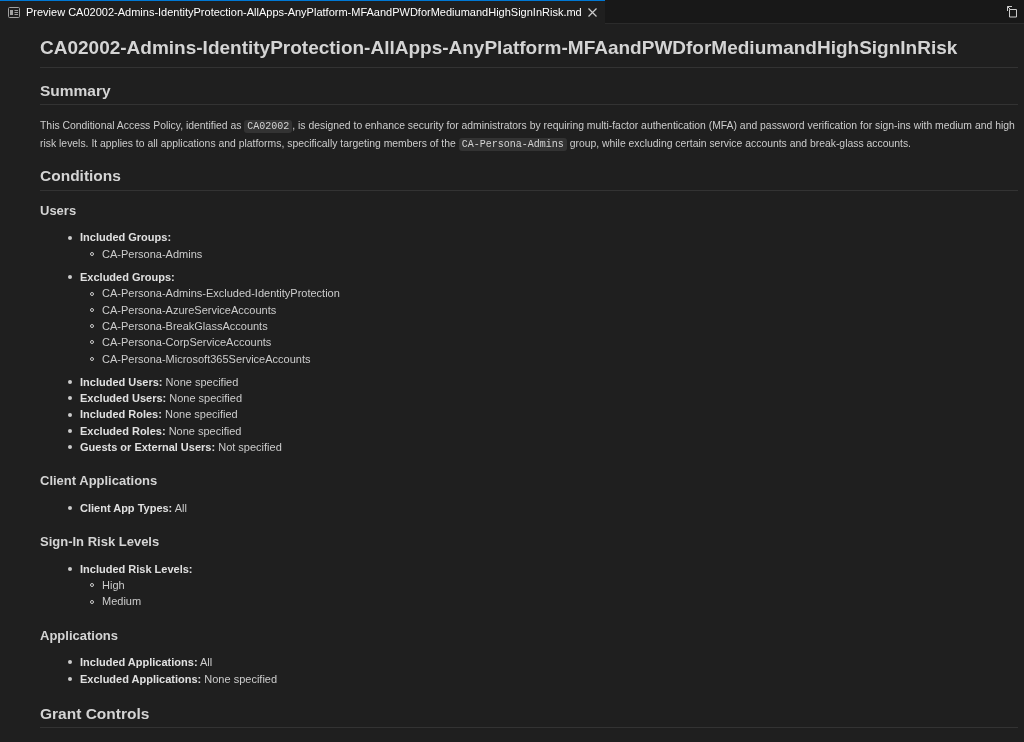 The height and width of the screenshot is (742, 1024). What do you see at coordinates (181, 448) in the screenshot?
I see `list-item-text: Guests or External Users: Not specified` at bounding box center [181, 448].